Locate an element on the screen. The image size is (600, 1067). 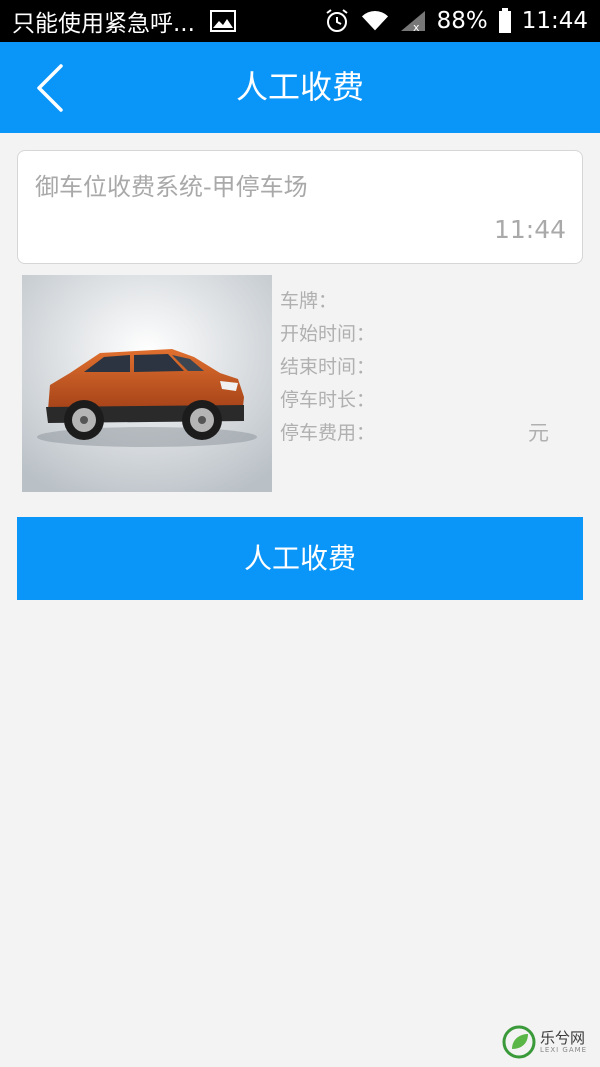
duration-label: 停车时长： is located at coordinates (328, 400).